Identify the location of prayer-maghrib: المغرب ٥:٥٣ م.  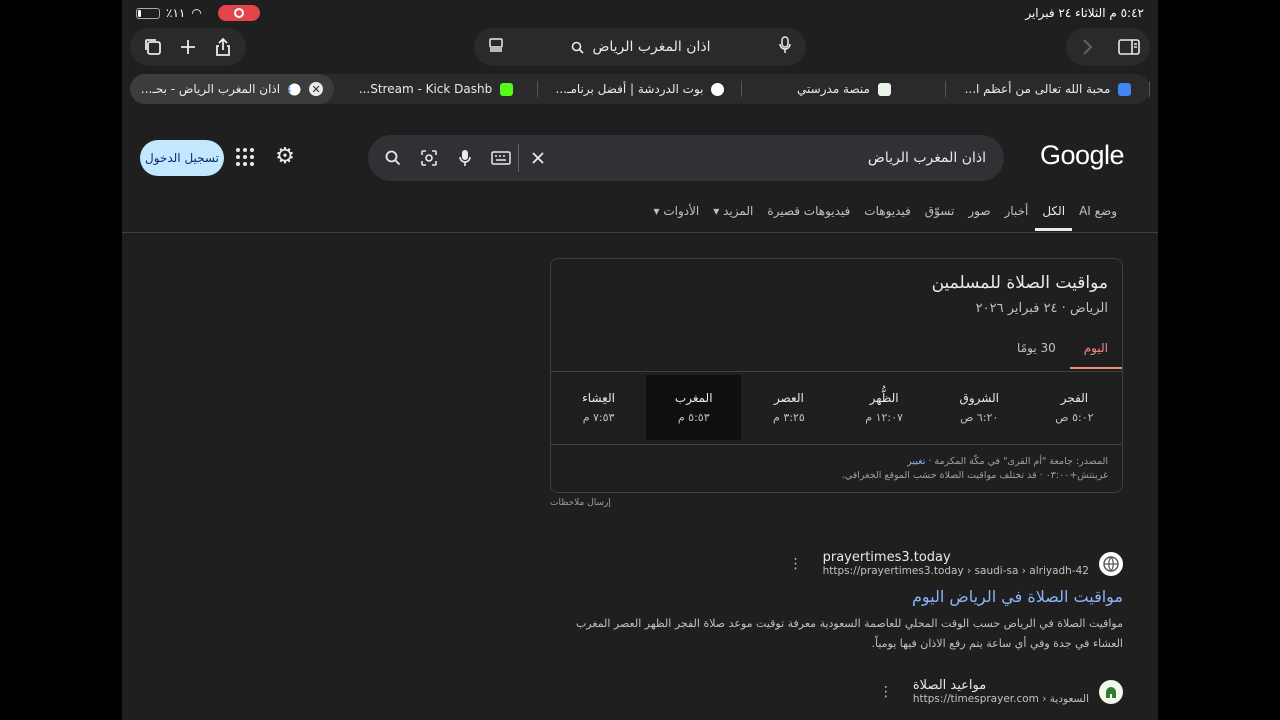
(694, 407).